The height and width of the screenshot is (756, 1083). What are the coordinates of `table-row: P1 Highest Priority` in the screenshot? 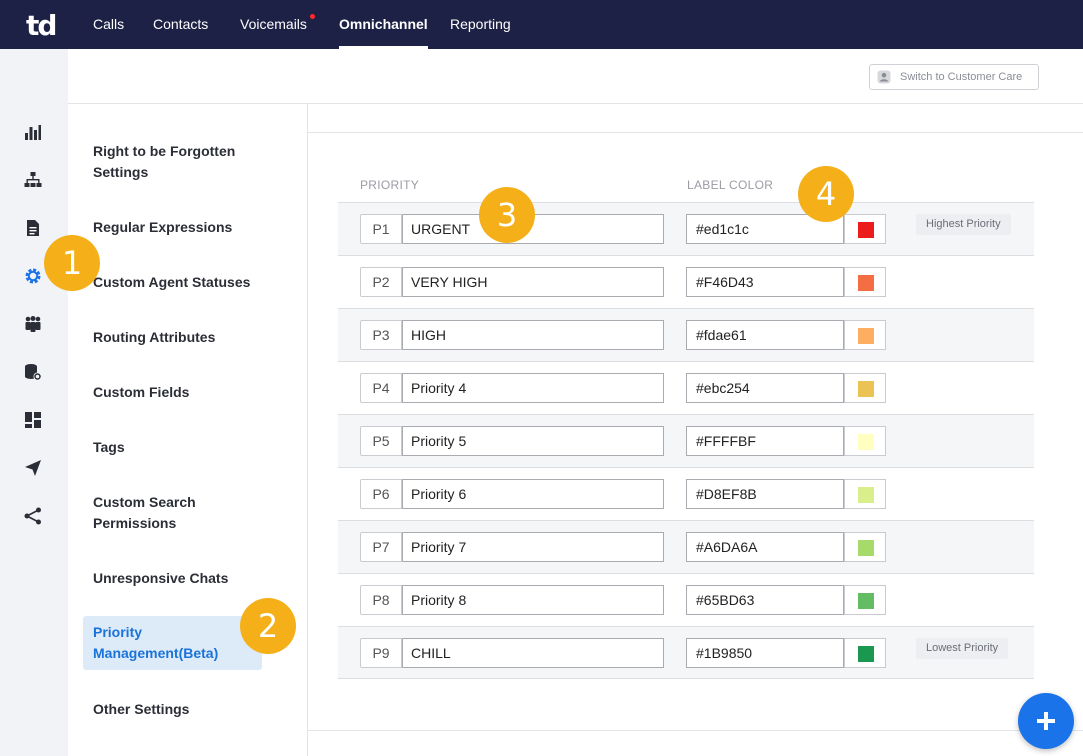 It's located at (686, 228).